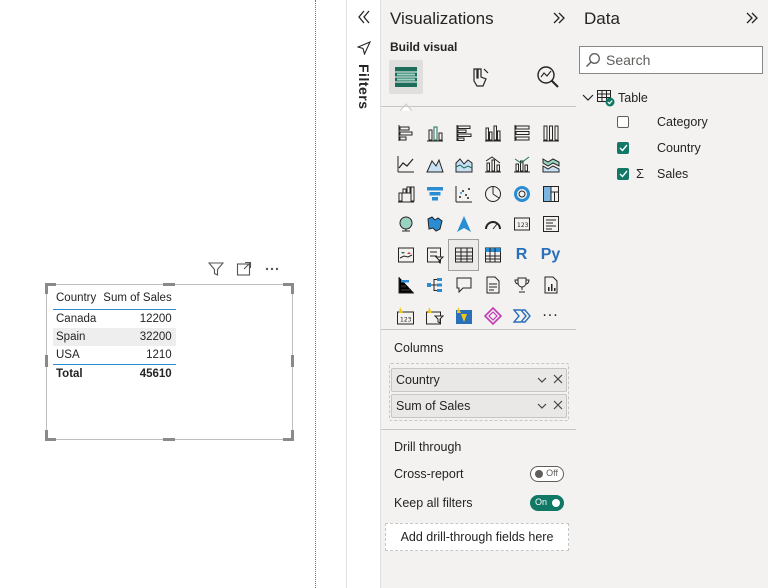  Describe the element at coordinates (547, 503) in the screenshot. I see `keep-all-filters-toggle: On` at that location.